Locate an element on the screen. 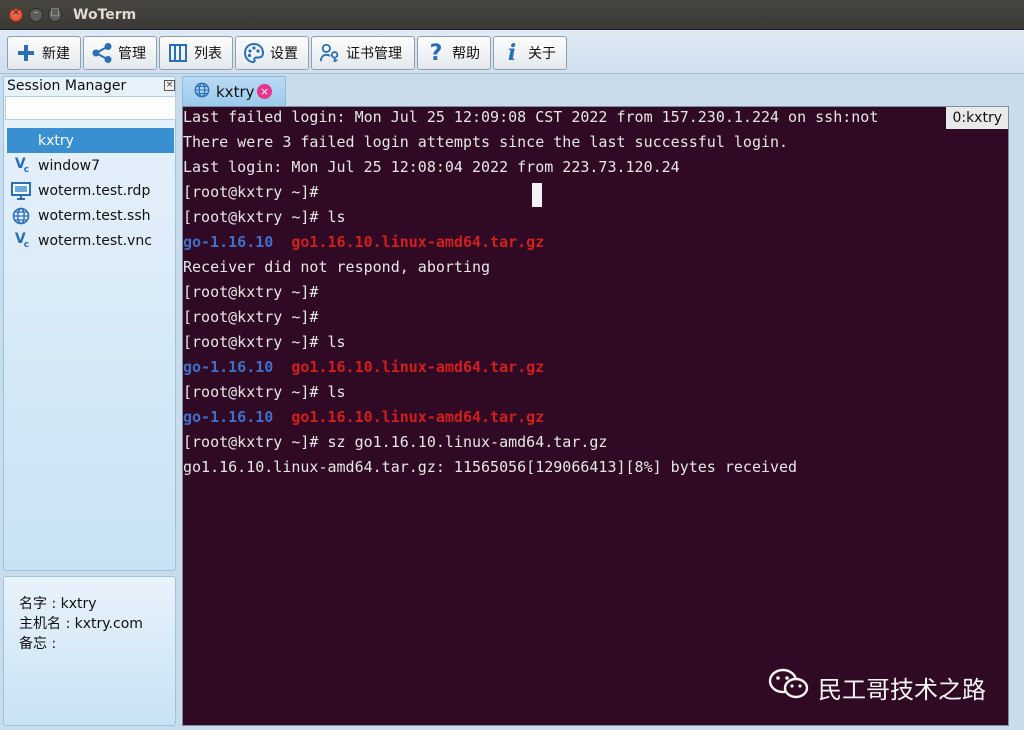 The width and height of the screenshot is (1024, 730). list-button: 列表 is located at coordinates (196, 53).